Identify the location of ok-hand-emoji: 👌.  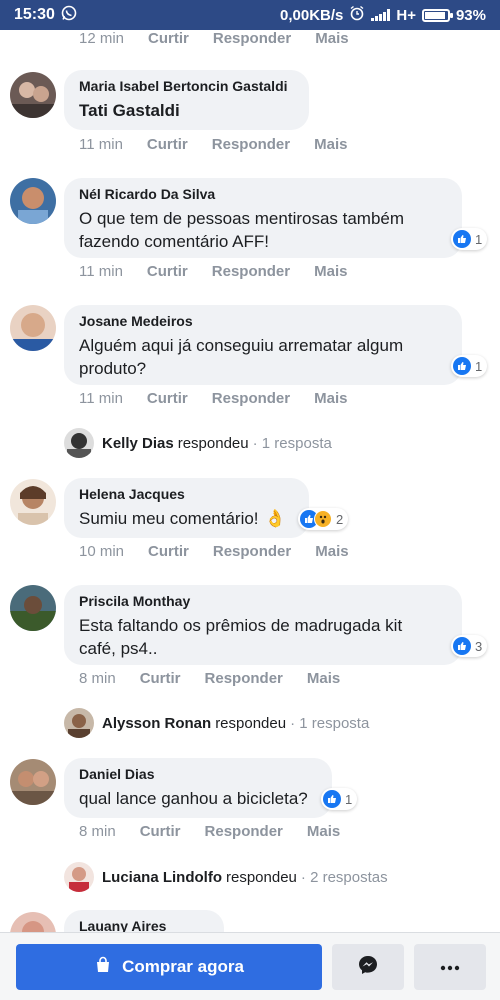
(275, 518).